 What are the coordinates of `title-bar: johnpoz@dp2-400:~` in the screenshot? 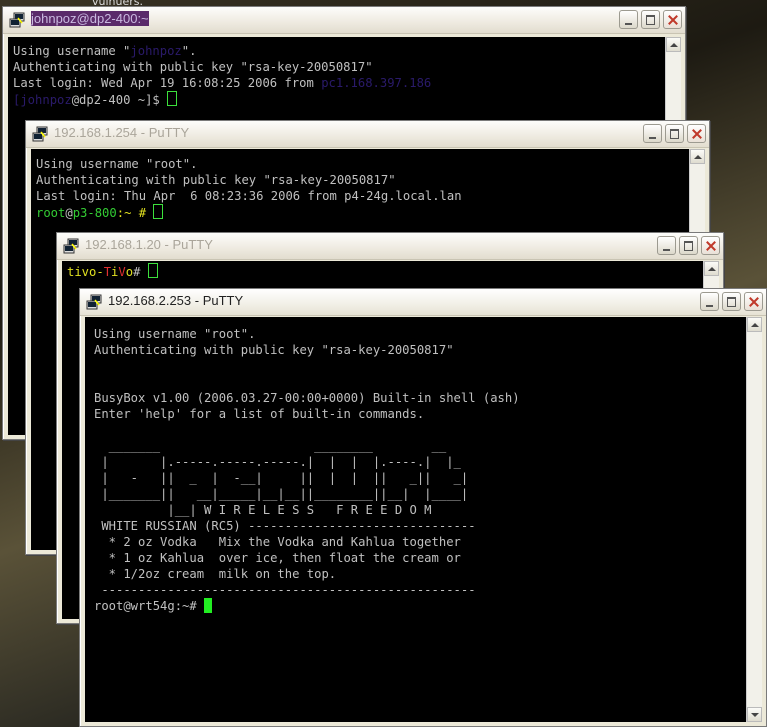 It's located at (344, 20).